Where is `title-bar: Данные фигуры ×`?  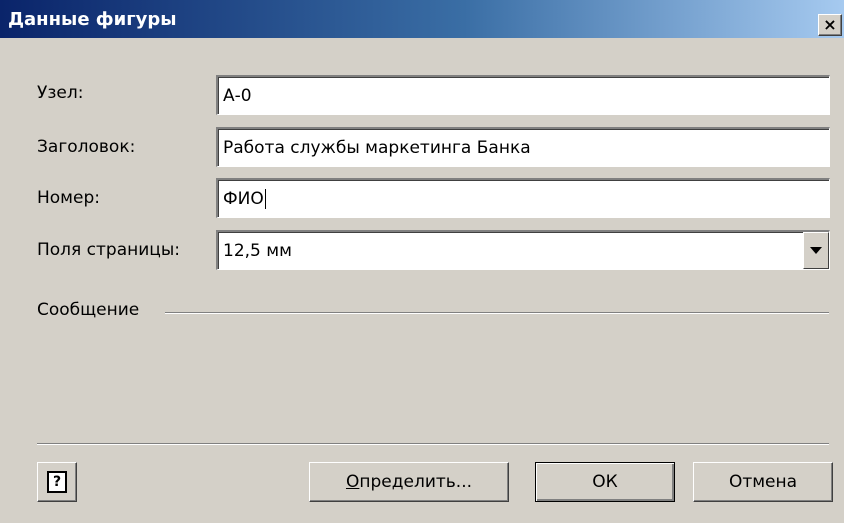 title-bar: Данные фигуры × is located at coordinates (422, 19).